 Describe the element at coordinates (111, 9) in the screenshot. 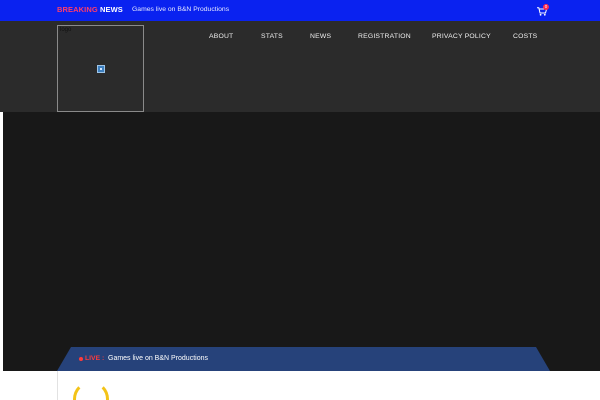

I see `news-word: NEWS` at that location.